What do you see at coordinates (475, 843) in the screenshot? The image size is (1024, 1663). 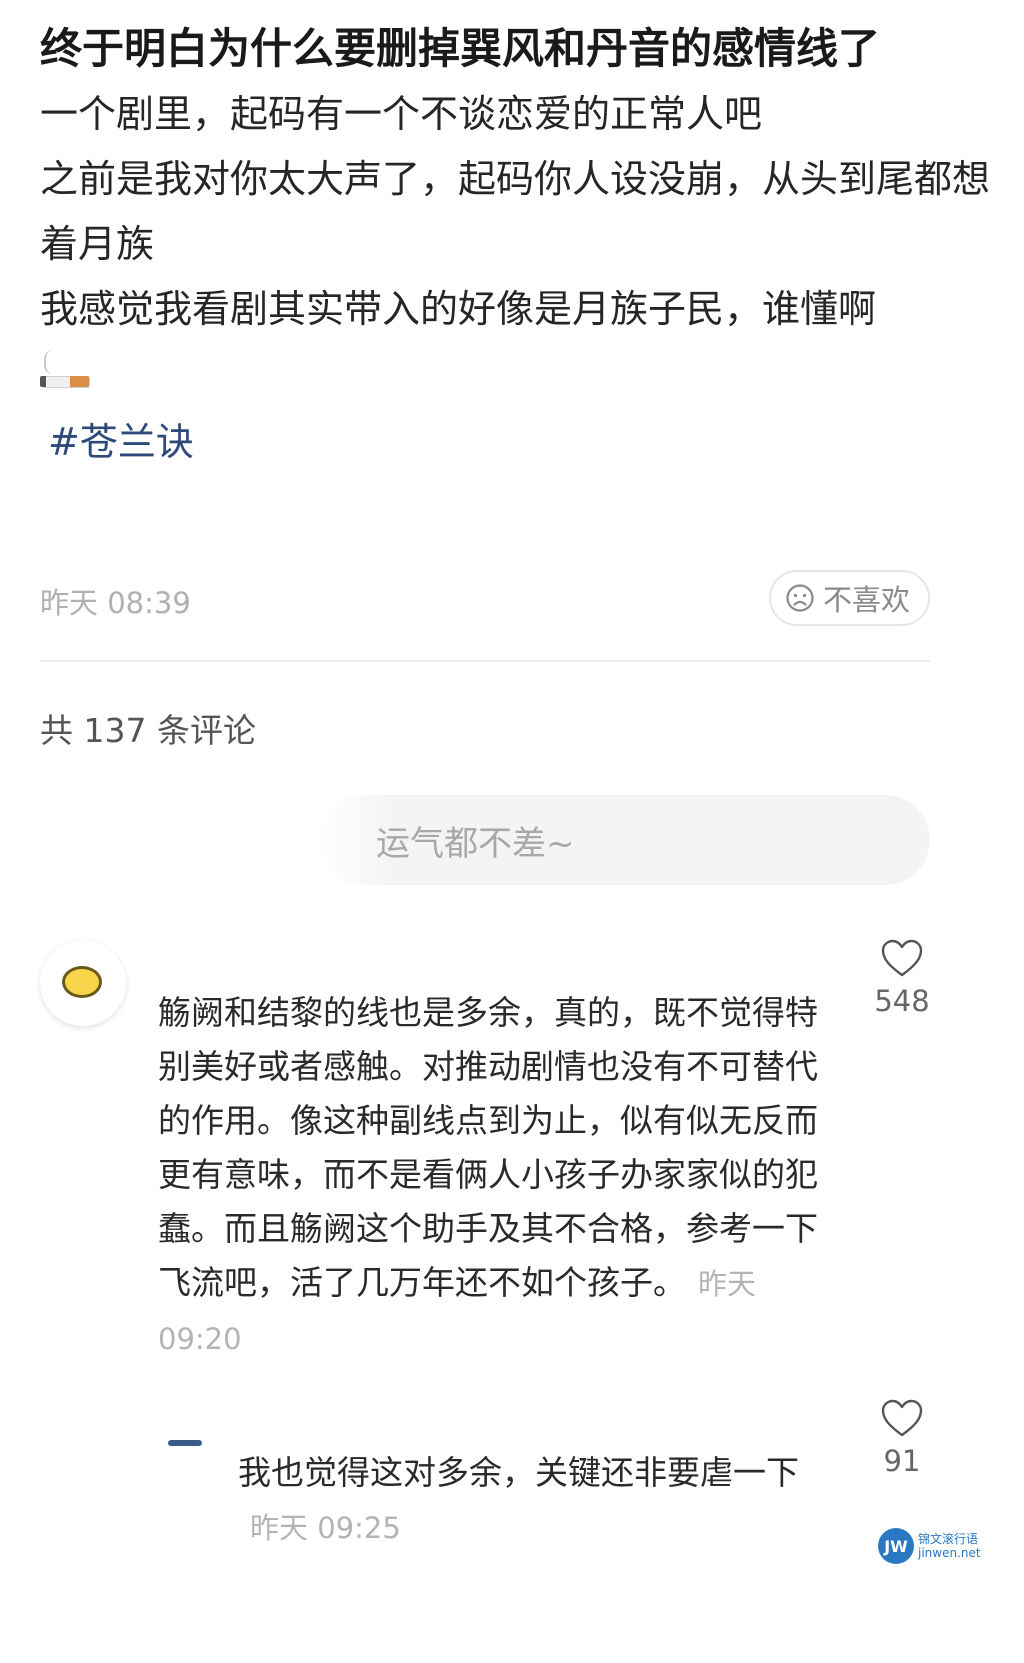 I see `comment-input-placeholder: 运气都不差~` at bounding box center [475, 843].